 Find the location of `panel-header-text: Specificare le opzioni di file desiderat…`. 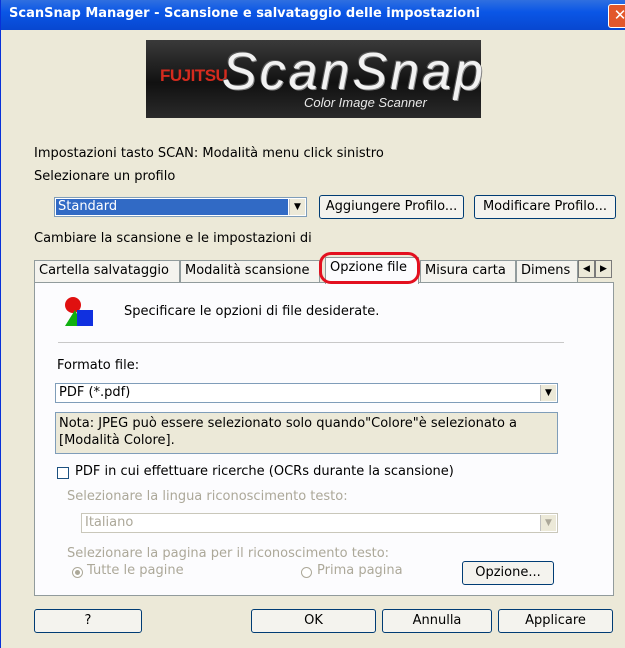

panel-header-text: Specificare le opzioni di file desiderat… is located at coordinates (252, 311).